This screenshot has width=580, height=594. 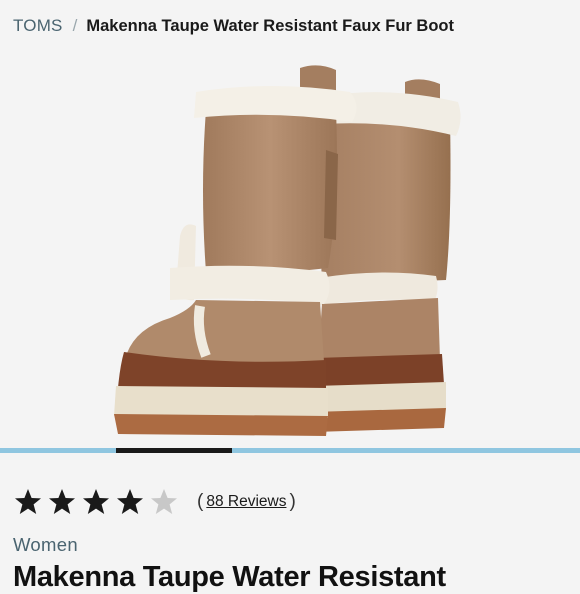 I want to click on rating-row: ( 88 Reviews ), so click(x=154, y=502).